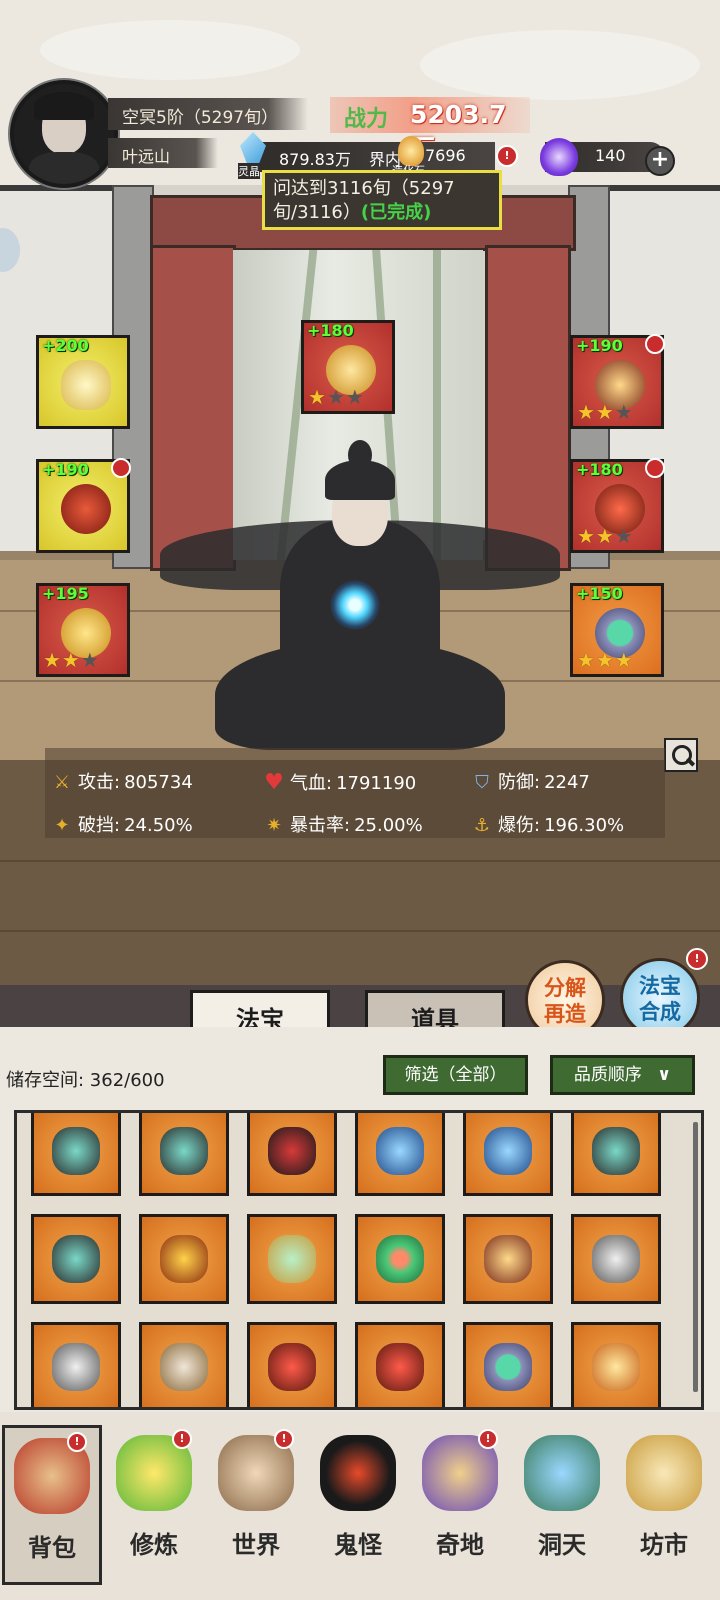 This screenshot has width=720, height=1600. What do you see at coordinates (348, 367) in the screenshot?
I see `equip-slot-dragon: +180 ★★★` at bounding box center [348, 367].